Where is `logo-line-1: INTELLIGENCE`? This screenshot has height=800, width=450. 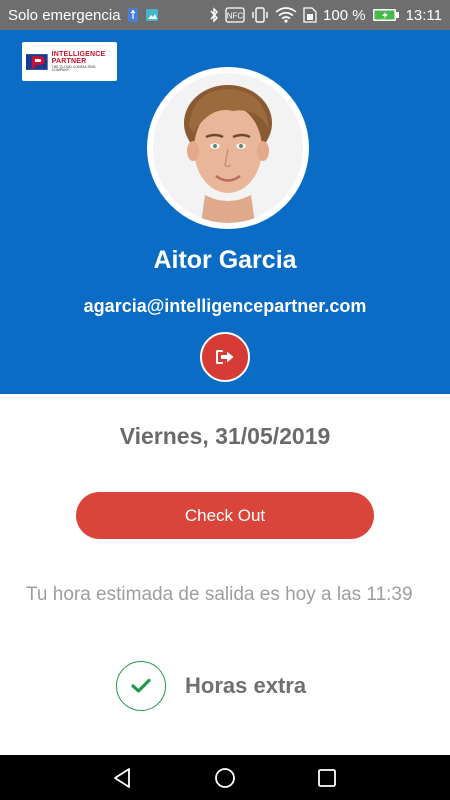 logo-line-1: INTELLIGENCE is located at coordinates (78, 54).